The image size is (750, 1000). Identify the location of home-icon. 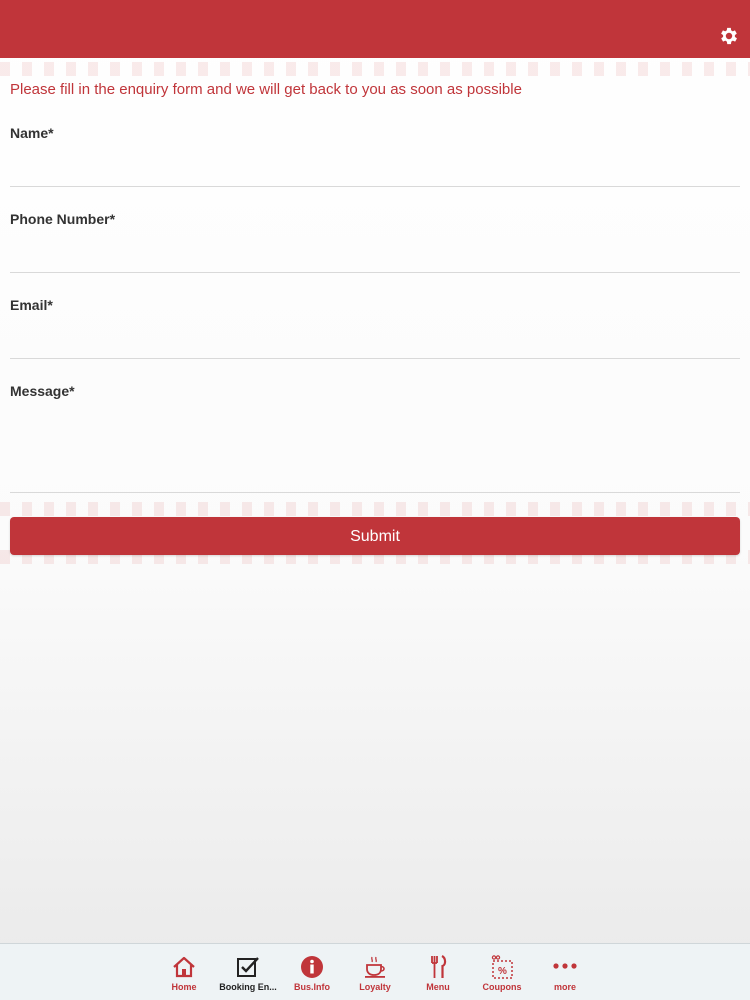
(184, 967).